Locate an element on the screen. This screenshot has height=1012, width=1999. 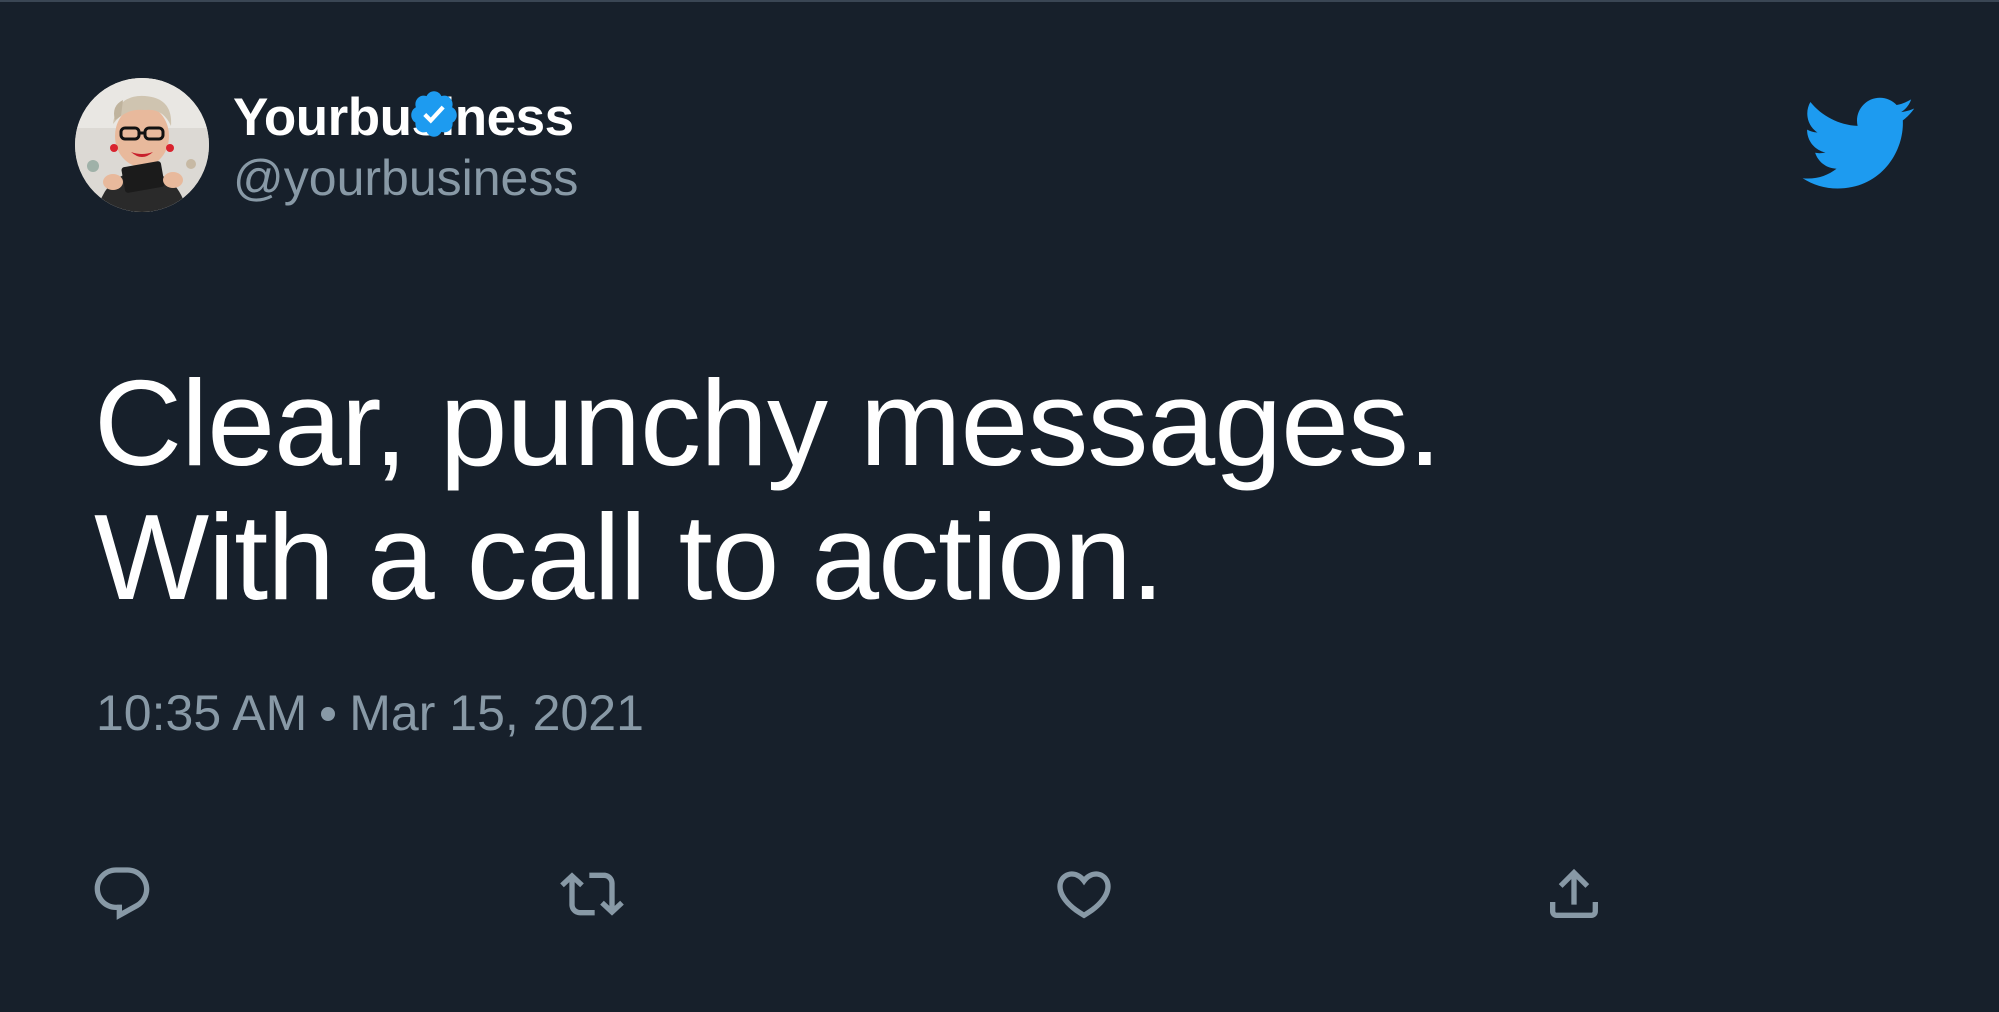
tweet-timestamp: 10:35 AM Mar 15, 2021 is located at coordinates (370, 713).